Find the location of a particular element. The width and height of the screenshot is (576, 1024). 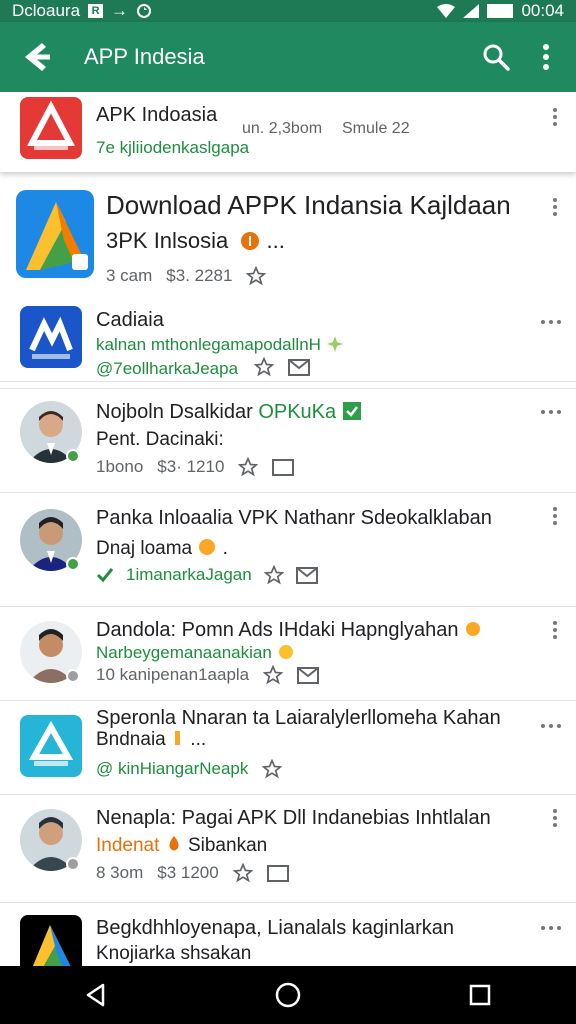

recents-button is located at coordinates (480, 995).